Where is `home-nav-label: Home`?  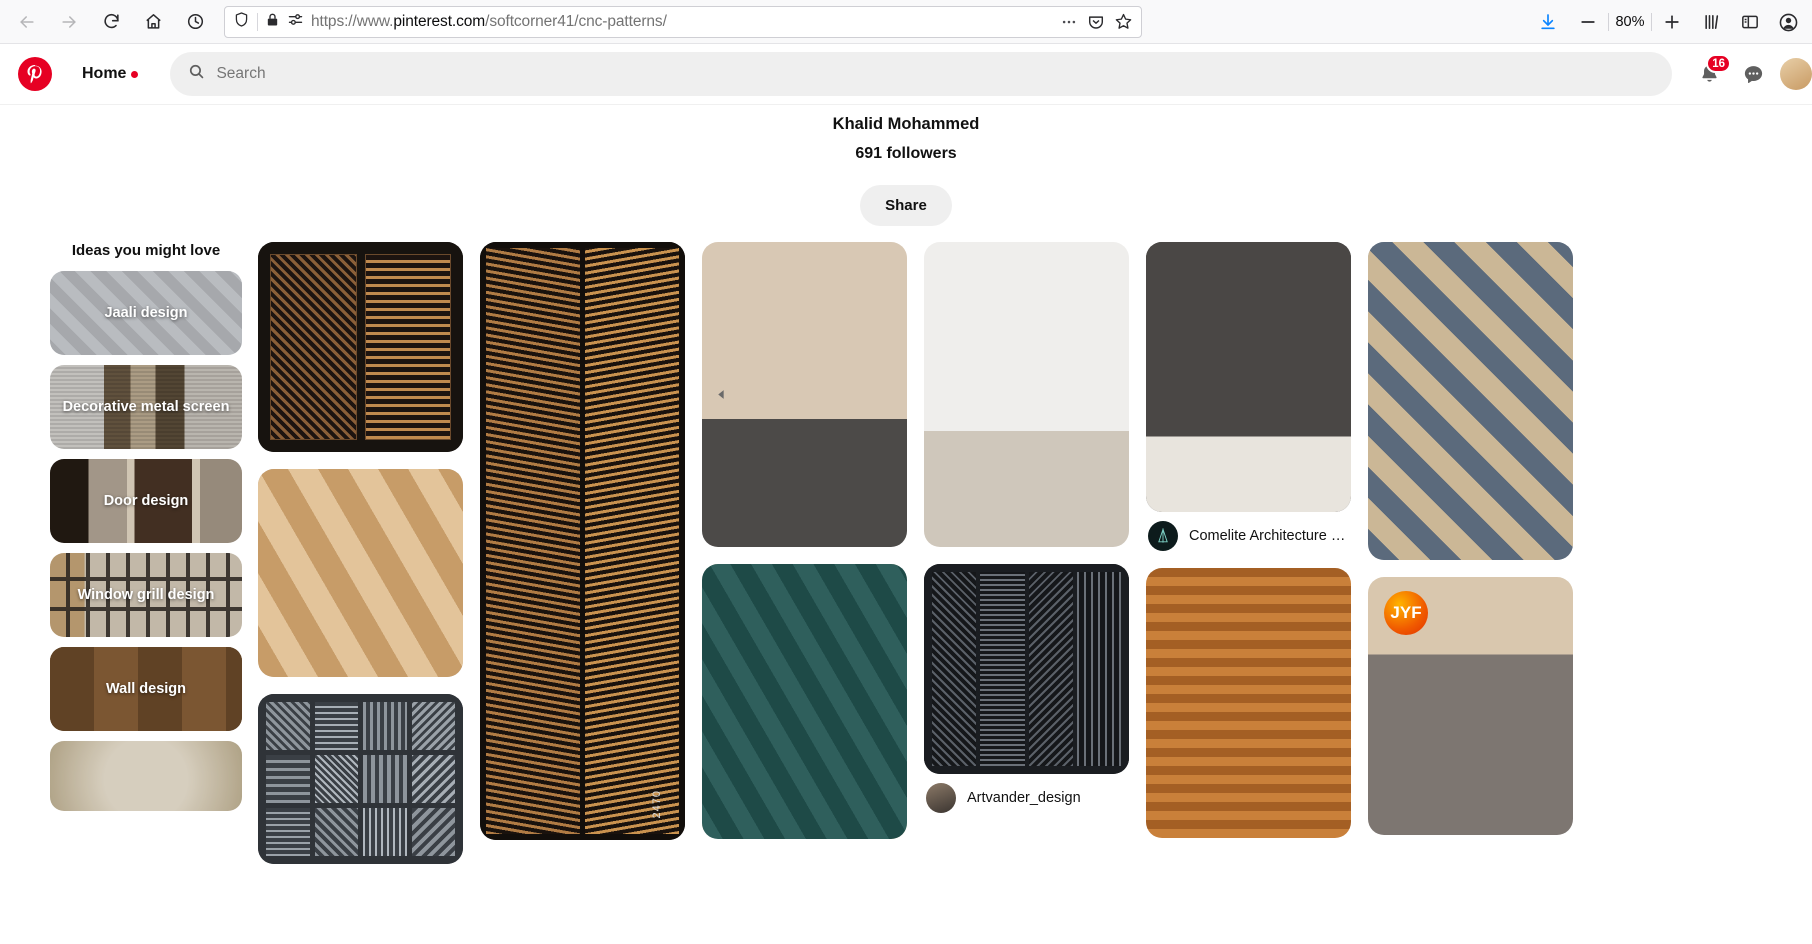 home-nav-label: Home is located at coordinates (104, 73).